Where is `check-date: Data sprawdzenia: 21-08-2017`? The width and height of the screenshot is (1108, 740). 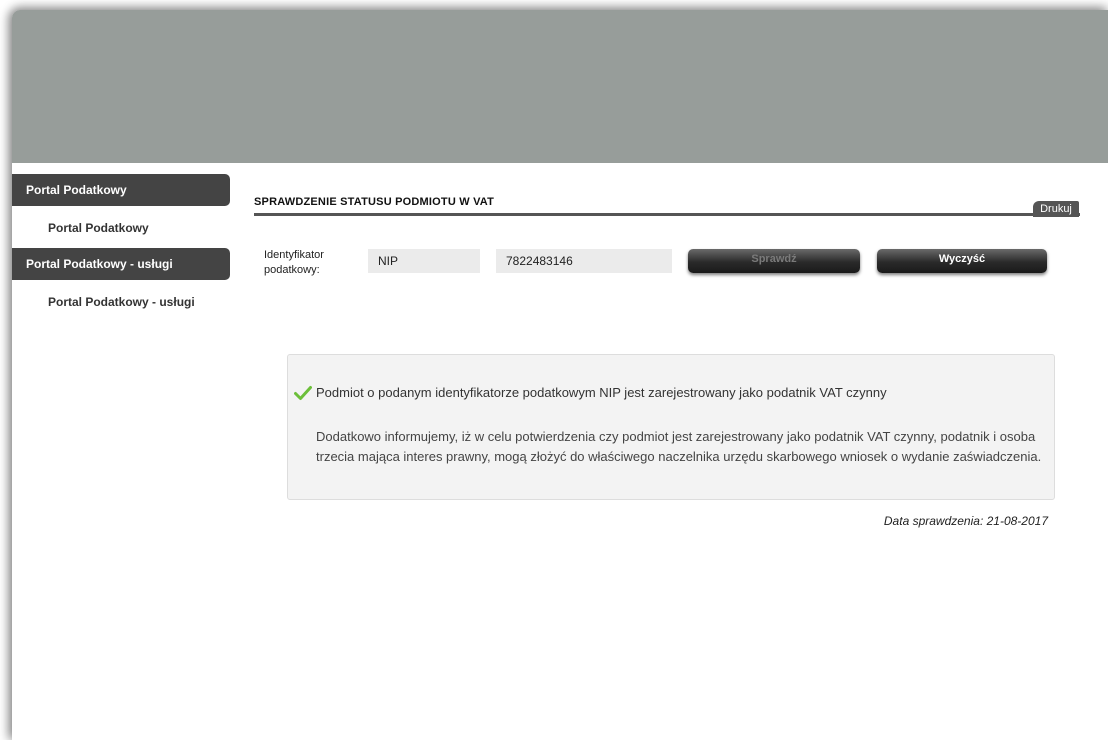 check-date: Data sprawdzenia: 21-08-2017 is located at coordinates (965, 521).